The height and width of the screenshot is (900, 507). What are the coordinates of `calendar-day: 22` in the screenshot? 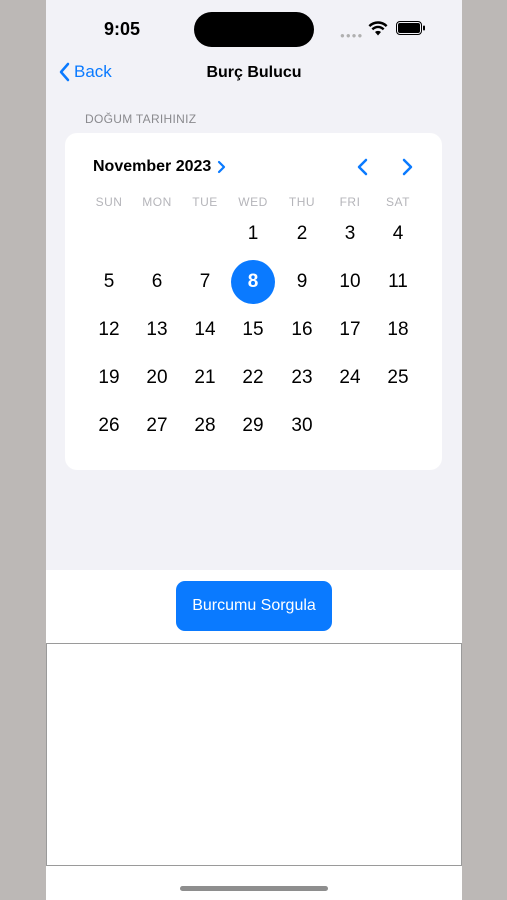 It's located at (253, 378).